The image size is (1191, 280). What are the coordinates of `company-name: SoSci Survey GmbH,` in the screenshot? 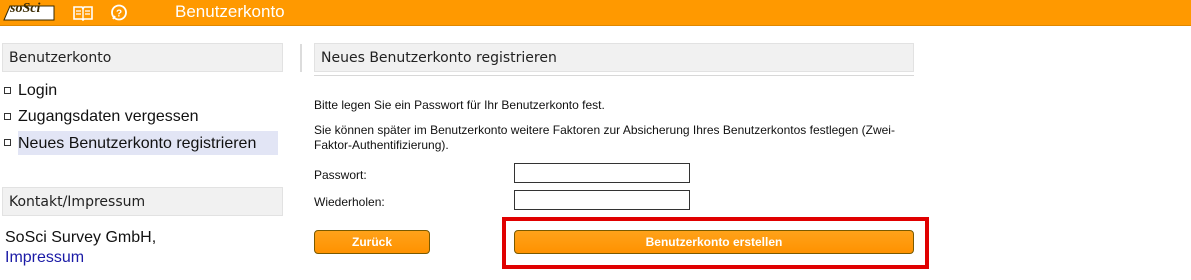 It's located at (81, 237).